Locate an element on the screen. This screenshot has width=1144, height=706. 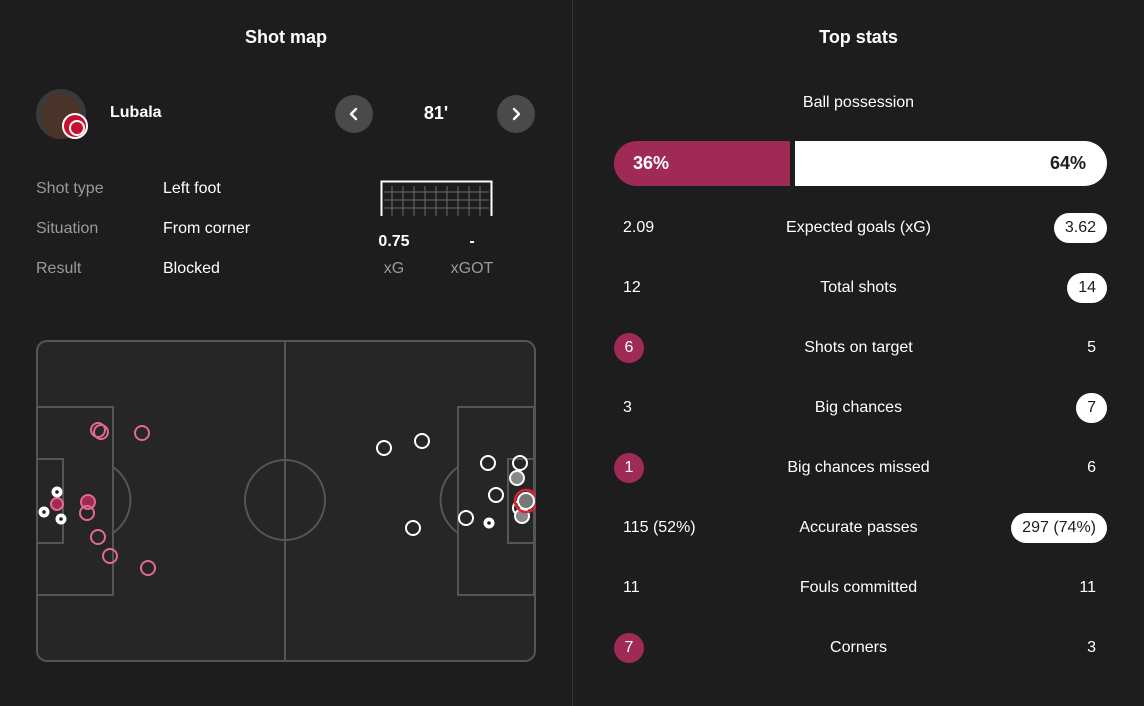
stat-row: Fouls committed 11 11 is located at coordinates (858, 589).